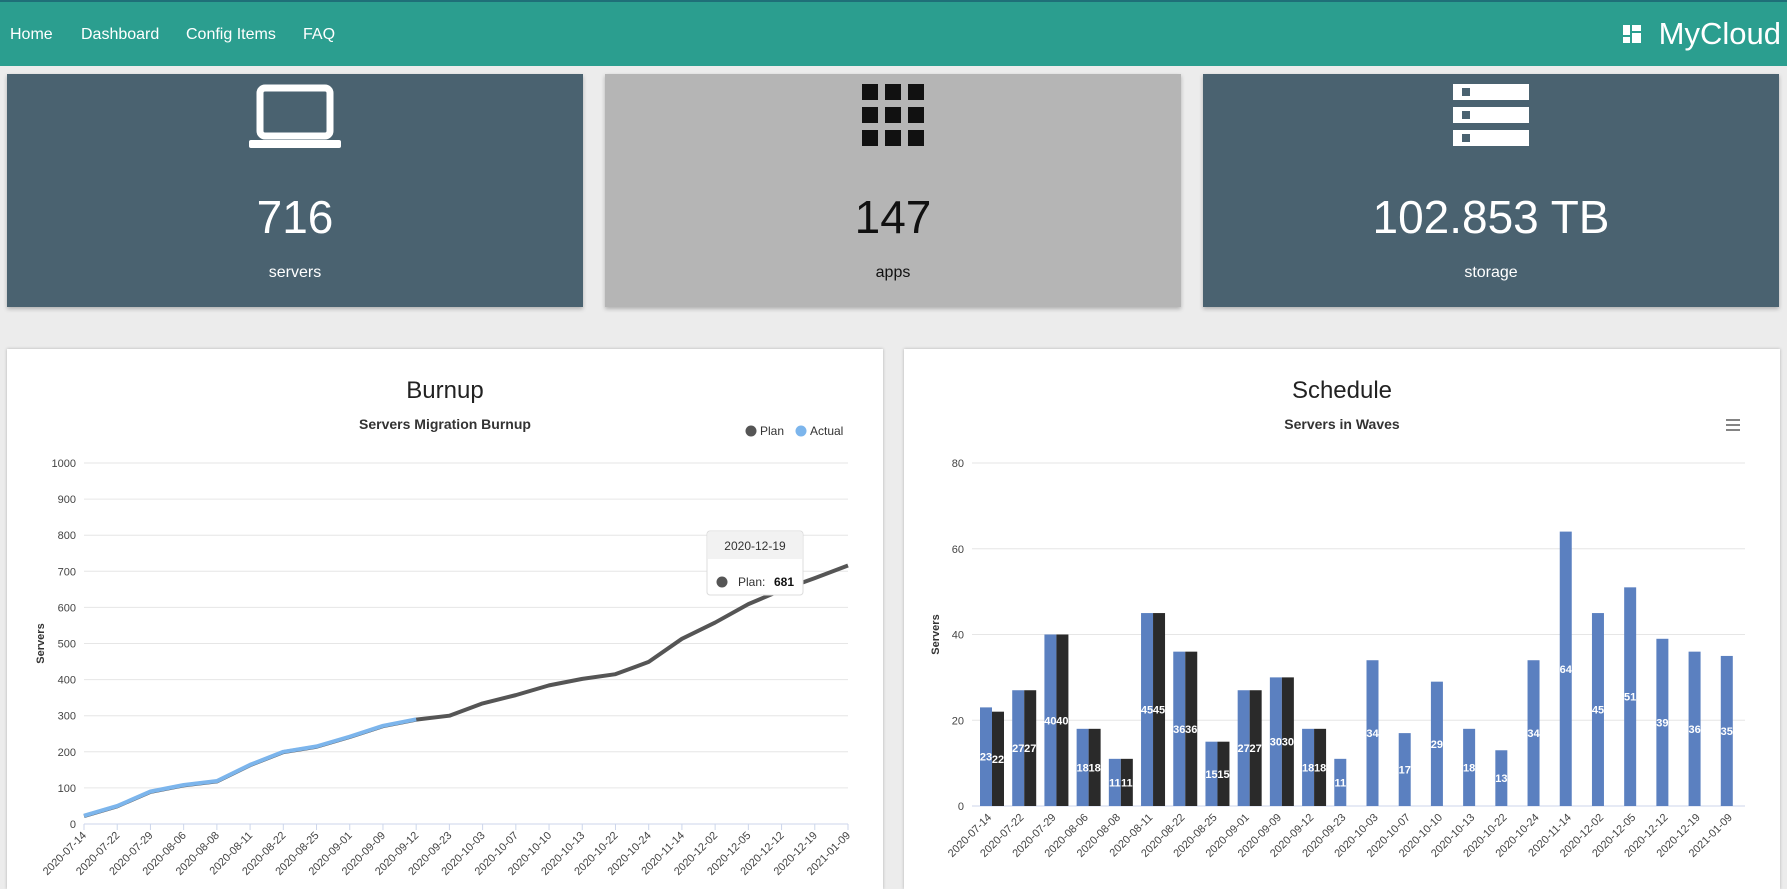 The image size is (1787, 889). What do you see at coordinates (445, 424) in the screenshot?
I see `burnup-chart-title: Servers Migration Burnup` at bounding box center [445, 424].